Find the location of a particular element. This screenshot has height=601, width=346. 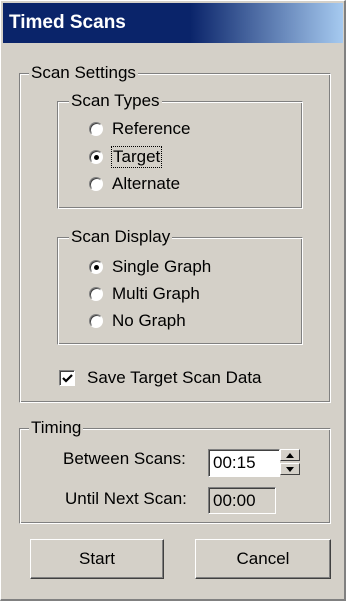

save-target-label: Save Target Scan Data is located at coordinates (174, 377).